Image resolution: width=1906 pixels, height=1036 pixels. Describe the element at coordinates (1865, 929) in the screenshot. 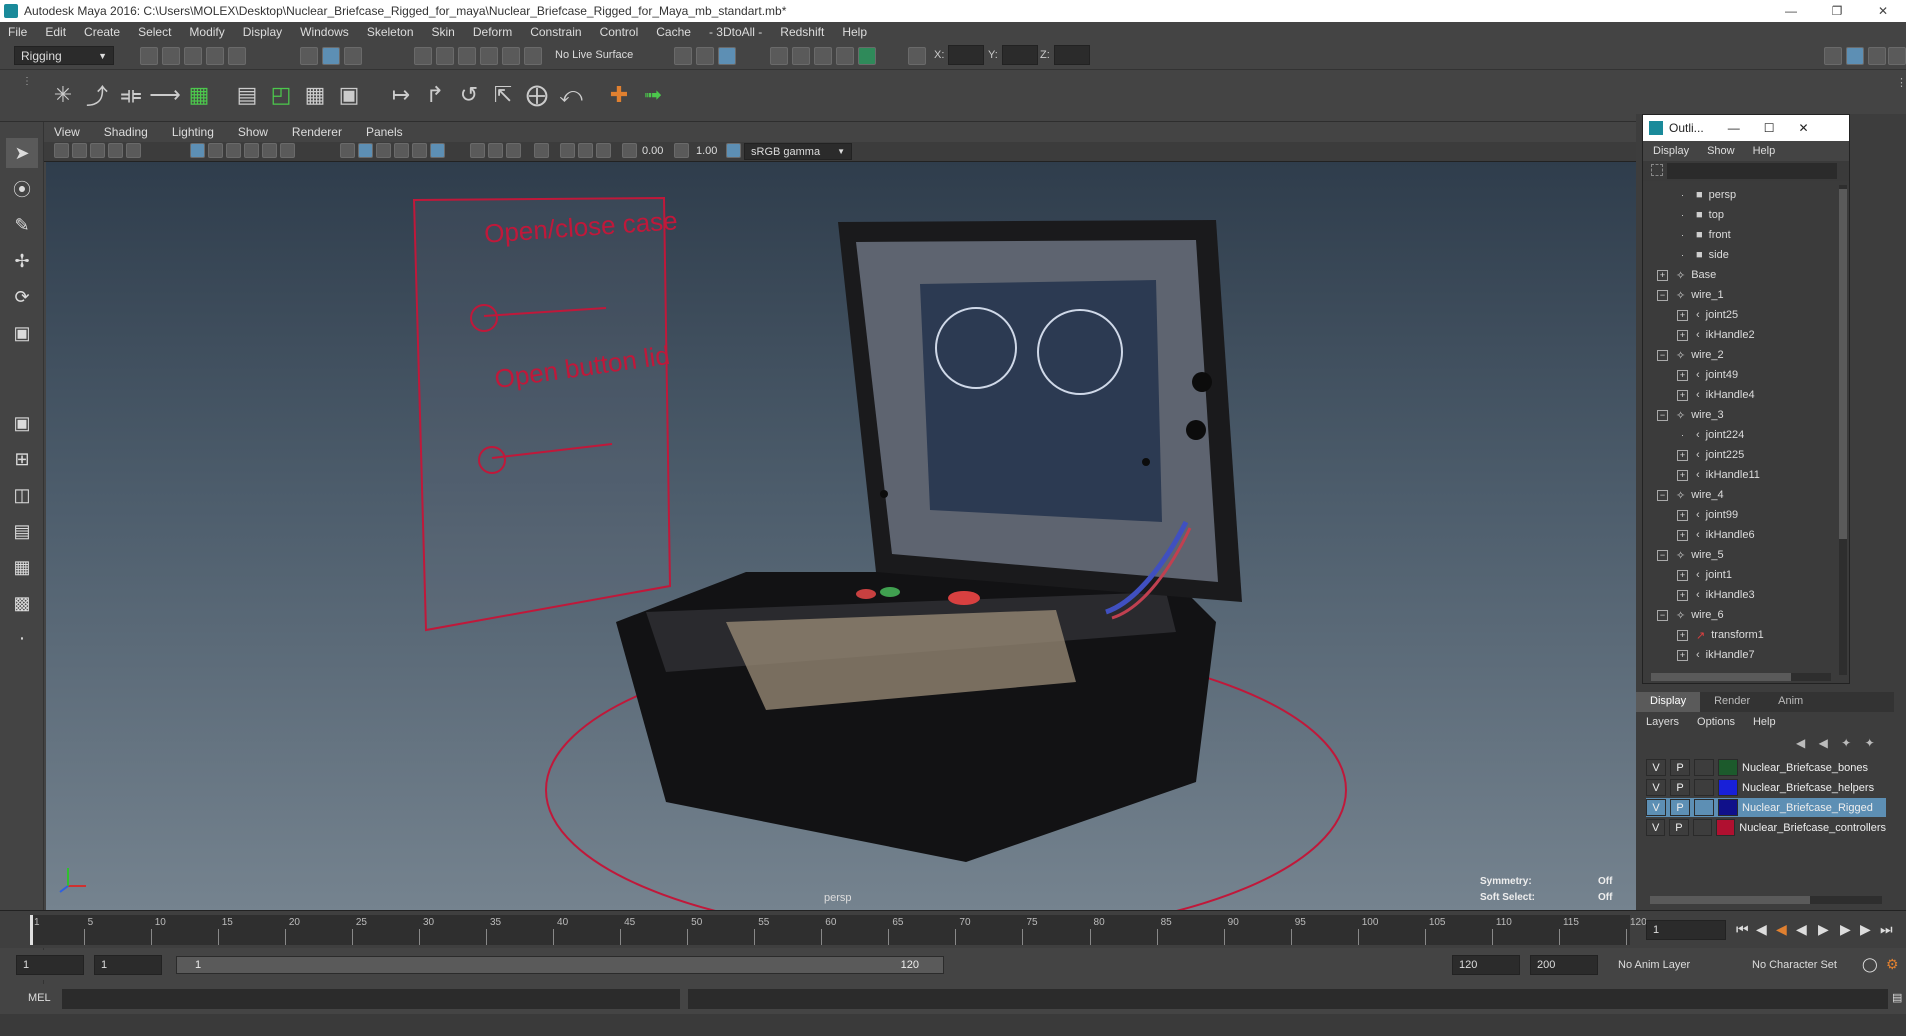

I see `step-forward-icon: ▶` at that location.